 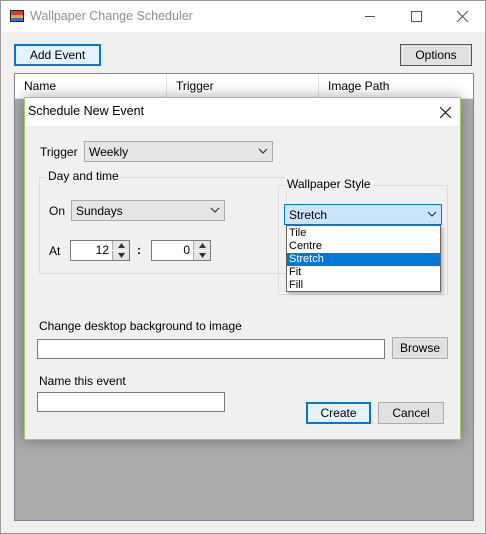 What do you see at coordinates (420, 348) in the screenshot?
I see `browse-button: Browse` at bounding box center [420, 348].